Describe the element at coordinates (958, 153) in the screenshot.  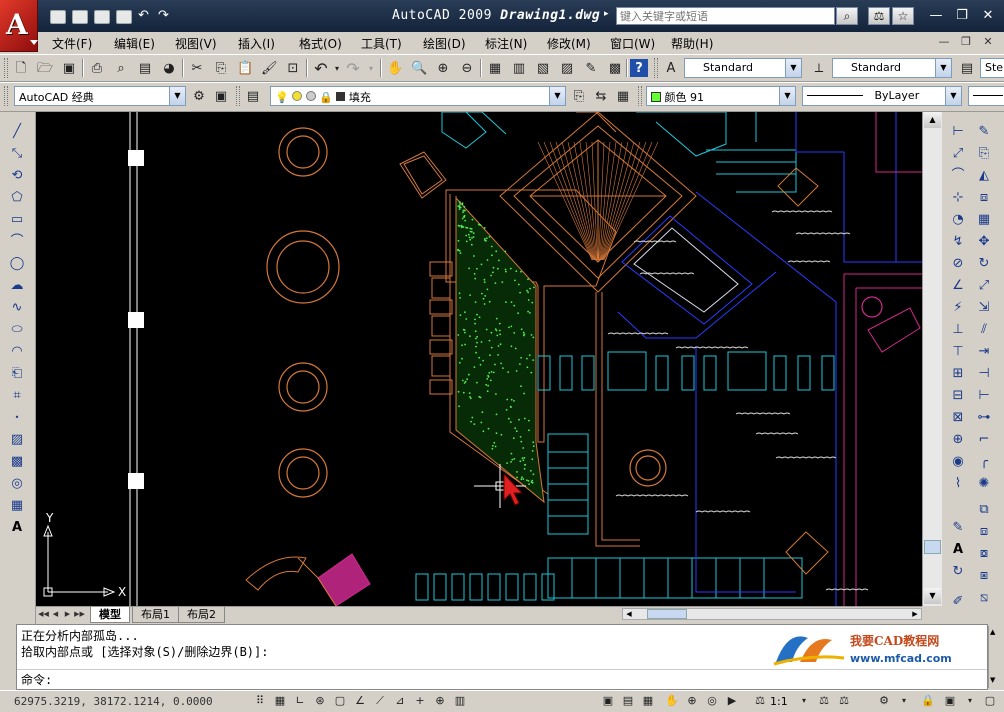
I see `dim-aligned-icon: ⤢` at that location.